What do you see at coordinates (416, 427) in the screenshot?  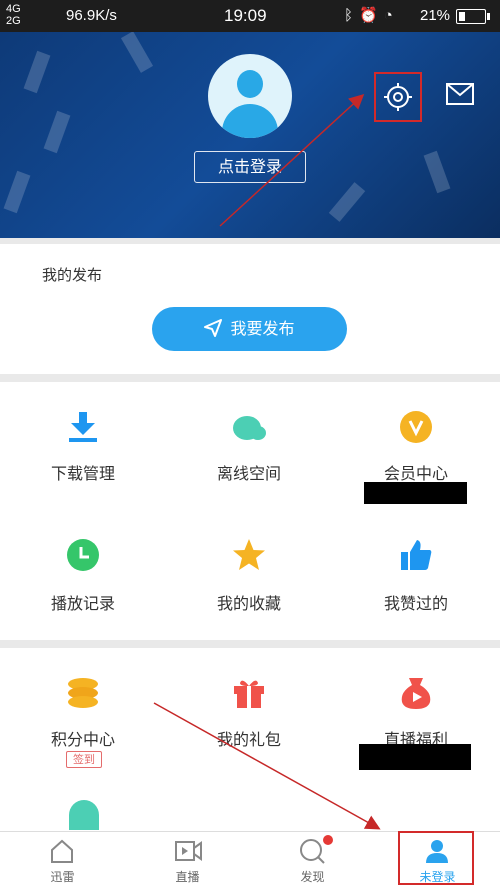 I see `vip-icon` at bounding box center [416, 427].